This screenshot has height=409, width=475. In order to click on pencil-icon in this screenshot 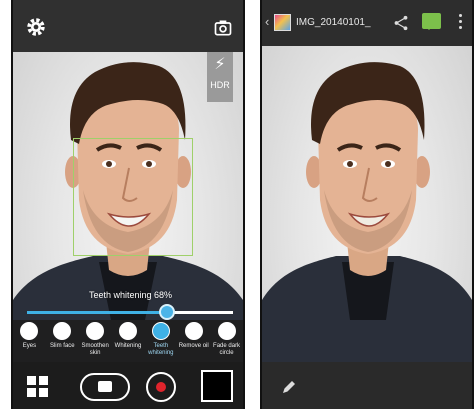, I will do `click(289, 387)`.